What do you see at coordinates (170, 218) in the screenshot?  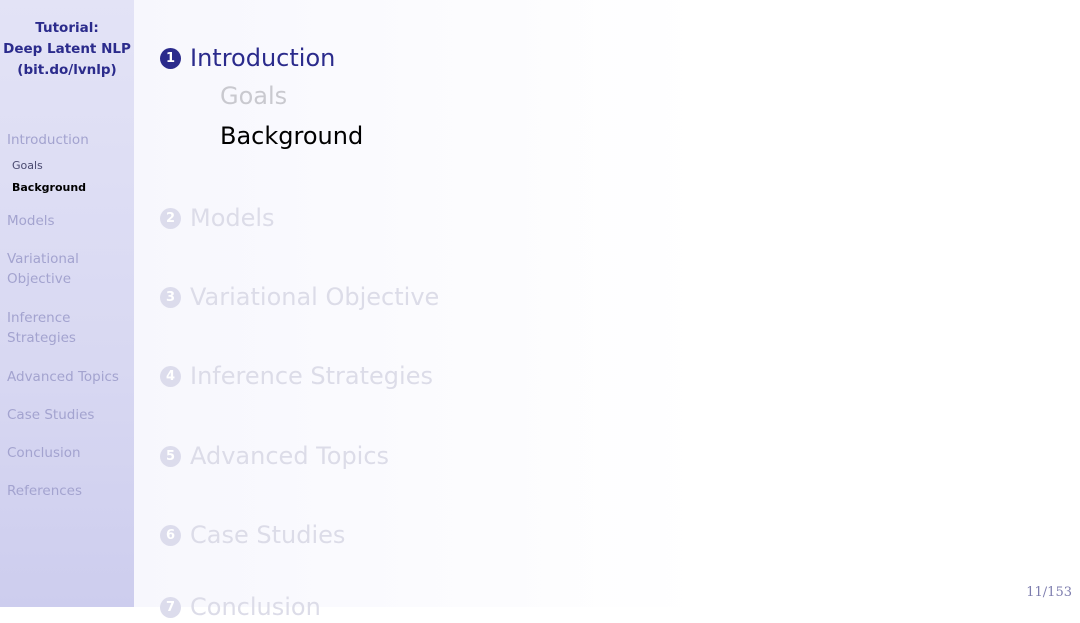 I see `section-number-badge: 2` at bounding box center [170, 218].